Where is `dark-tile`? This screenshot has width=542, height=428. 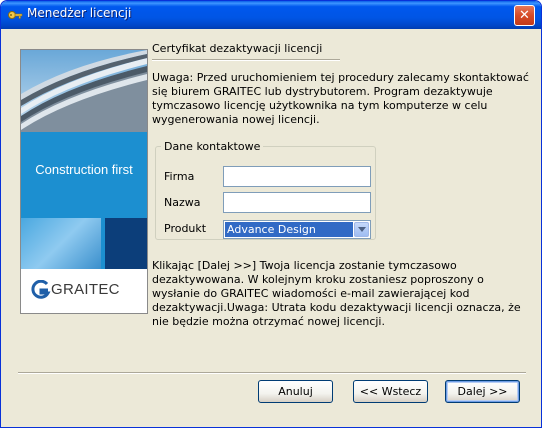
dark-tile is located at coordinates (126, 243).